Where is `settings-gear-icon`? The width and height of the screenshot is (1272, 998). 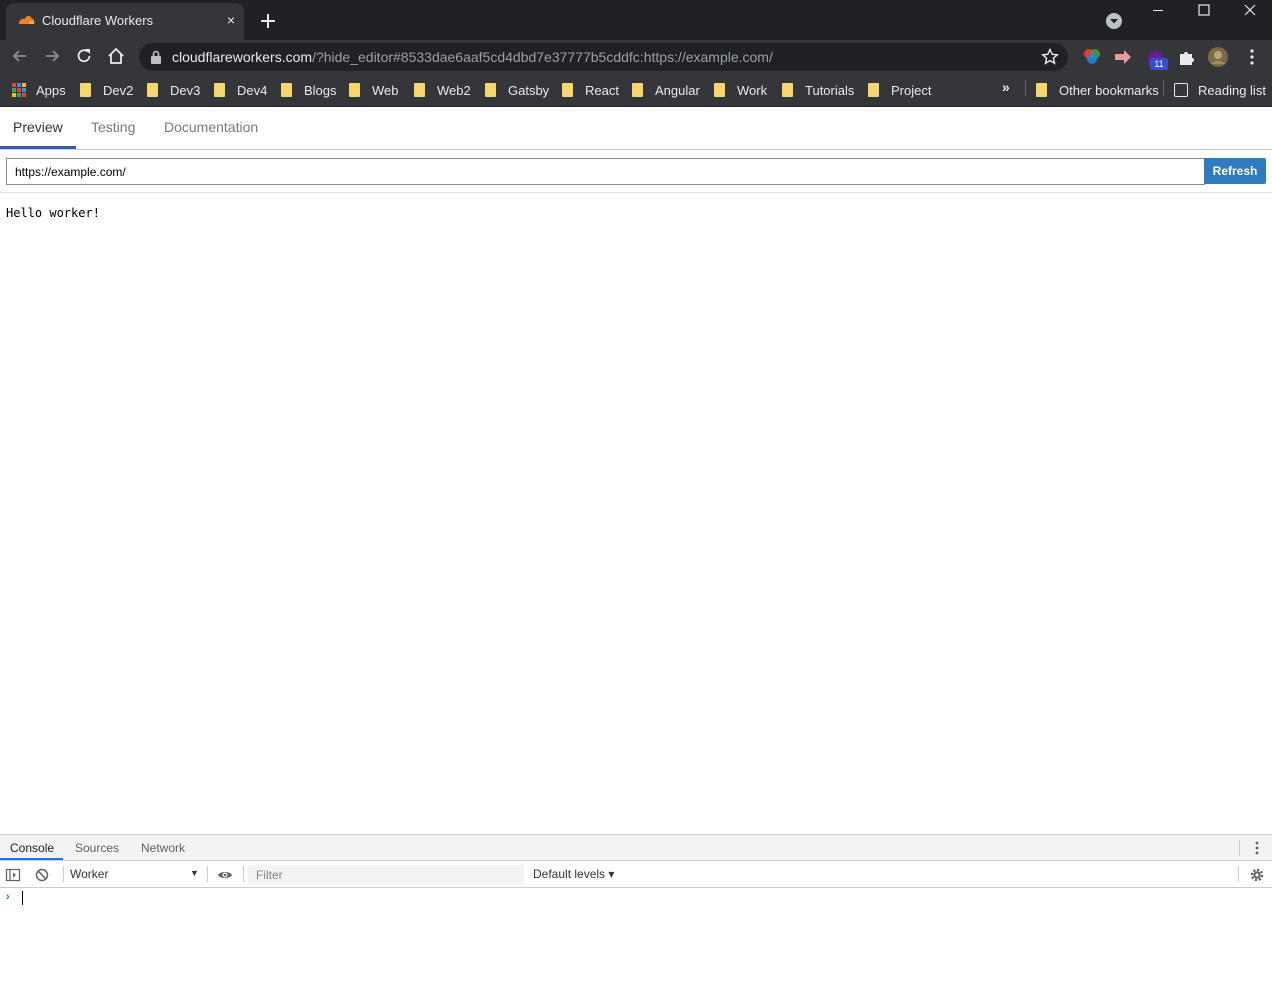
settings-gear-icon is located at coordinates (1257, 875).